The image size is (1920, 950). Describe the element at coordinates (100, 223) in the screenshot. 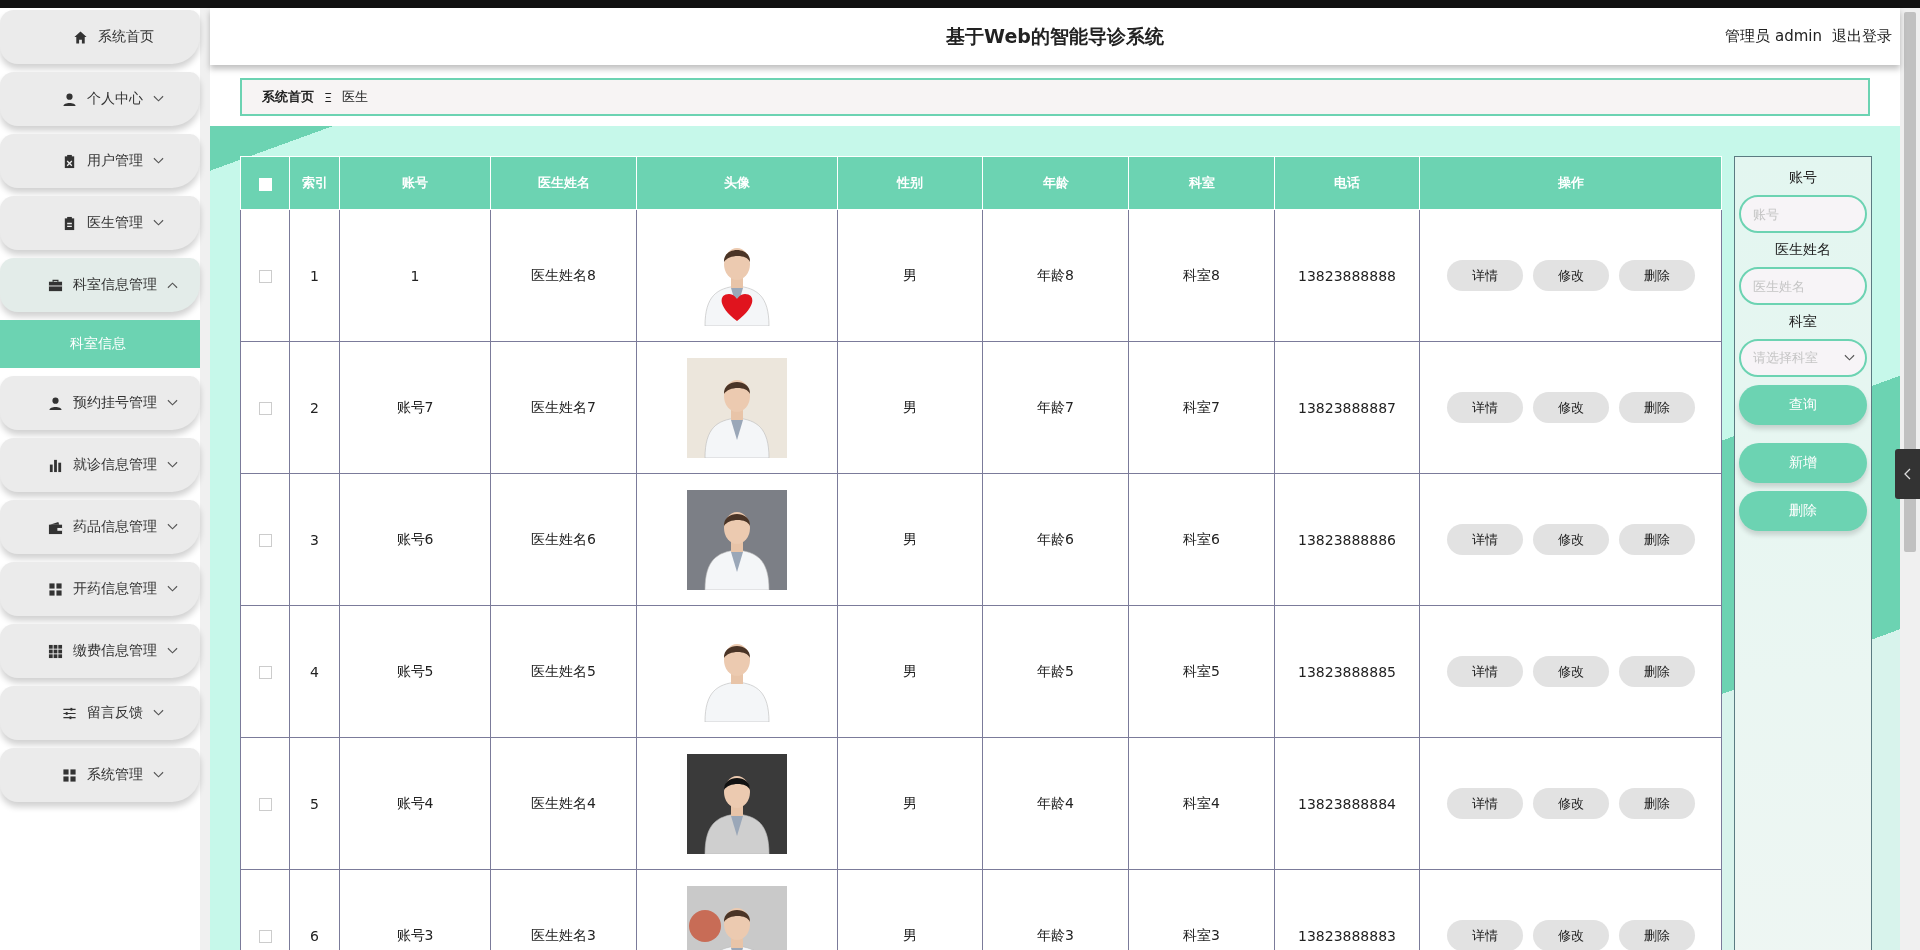

I see `sidebar-item: 医生管理` at that location.